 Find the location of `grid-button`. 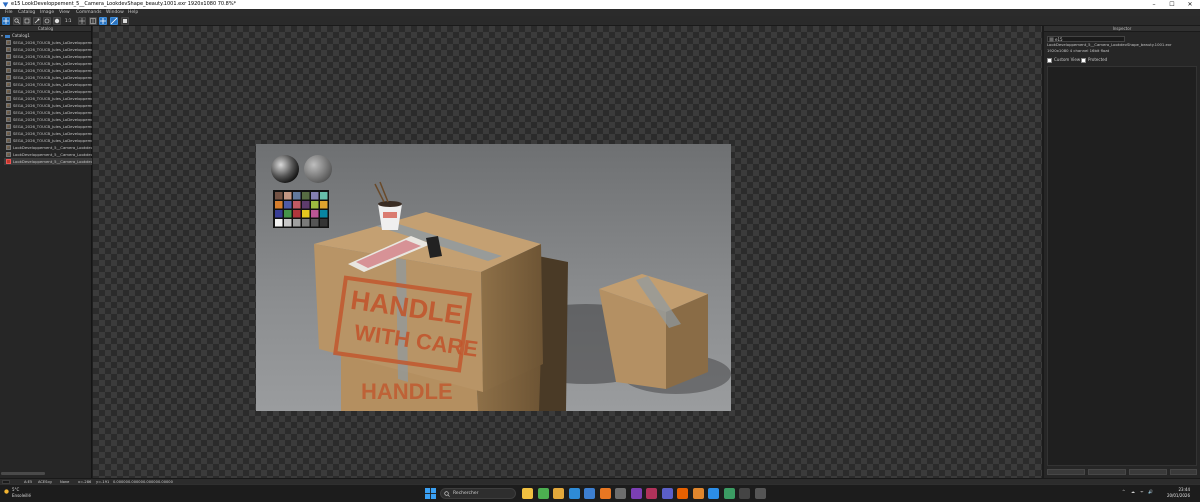

grid-button is located at coordinates (114, 21).